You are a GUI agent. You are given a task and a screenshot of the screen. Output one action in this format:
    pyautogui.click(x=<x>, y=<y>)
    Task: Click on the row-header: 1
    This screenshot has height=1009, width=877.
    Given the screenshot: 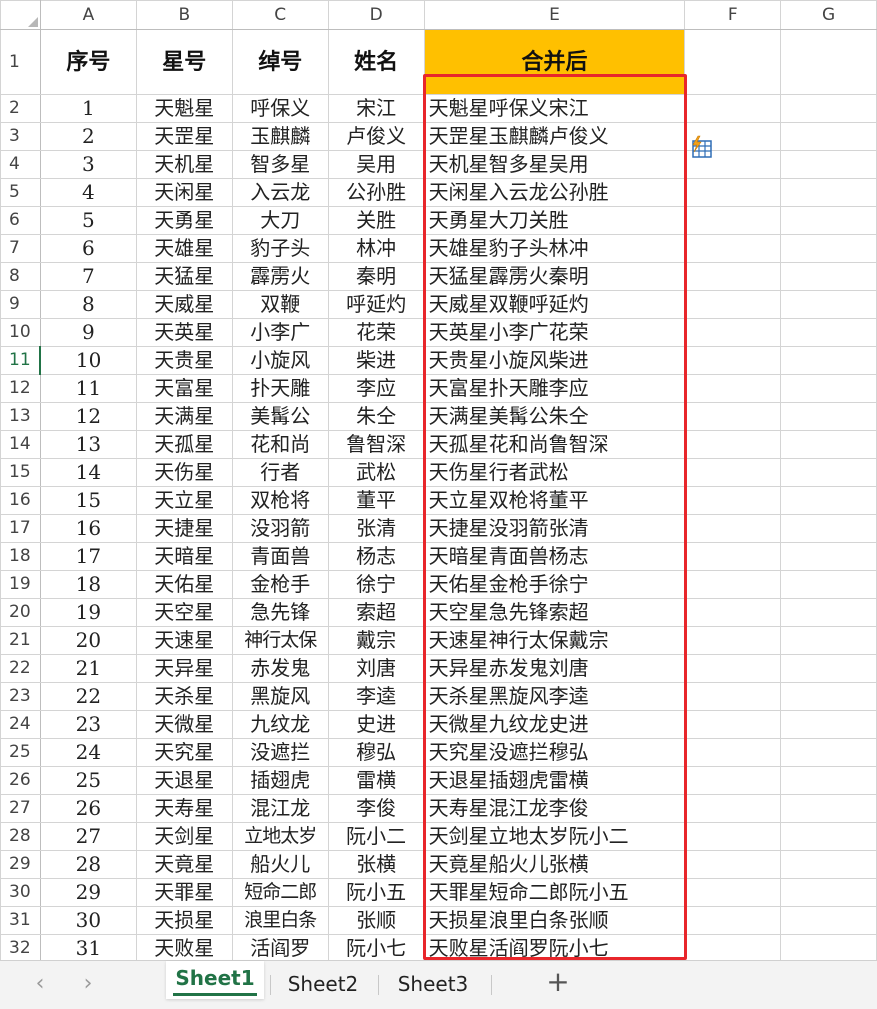 What is the action you would take?
    pyautogui.click(x=20, y=62)
    